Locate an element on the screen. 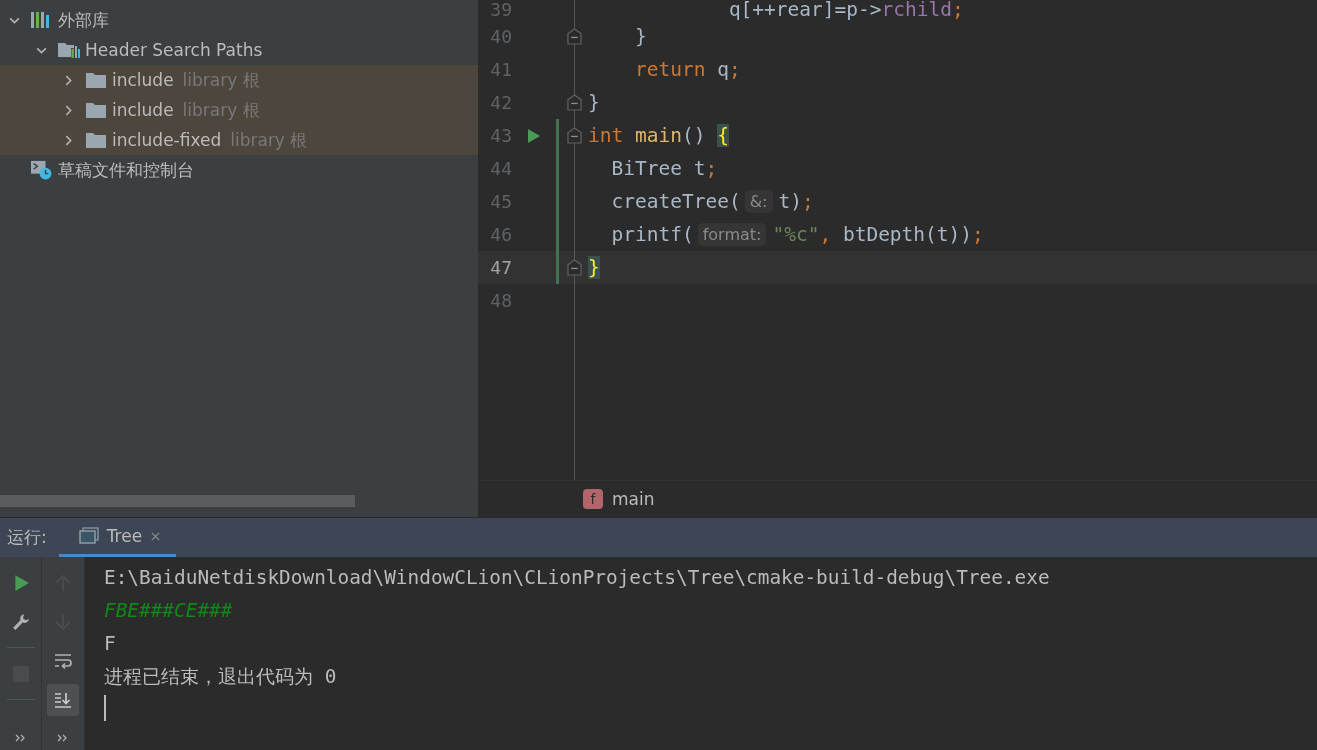 The image size is (1317, 750). console-line: 进程已结束，退出代码为 0 is located at coordinates (221, 677).